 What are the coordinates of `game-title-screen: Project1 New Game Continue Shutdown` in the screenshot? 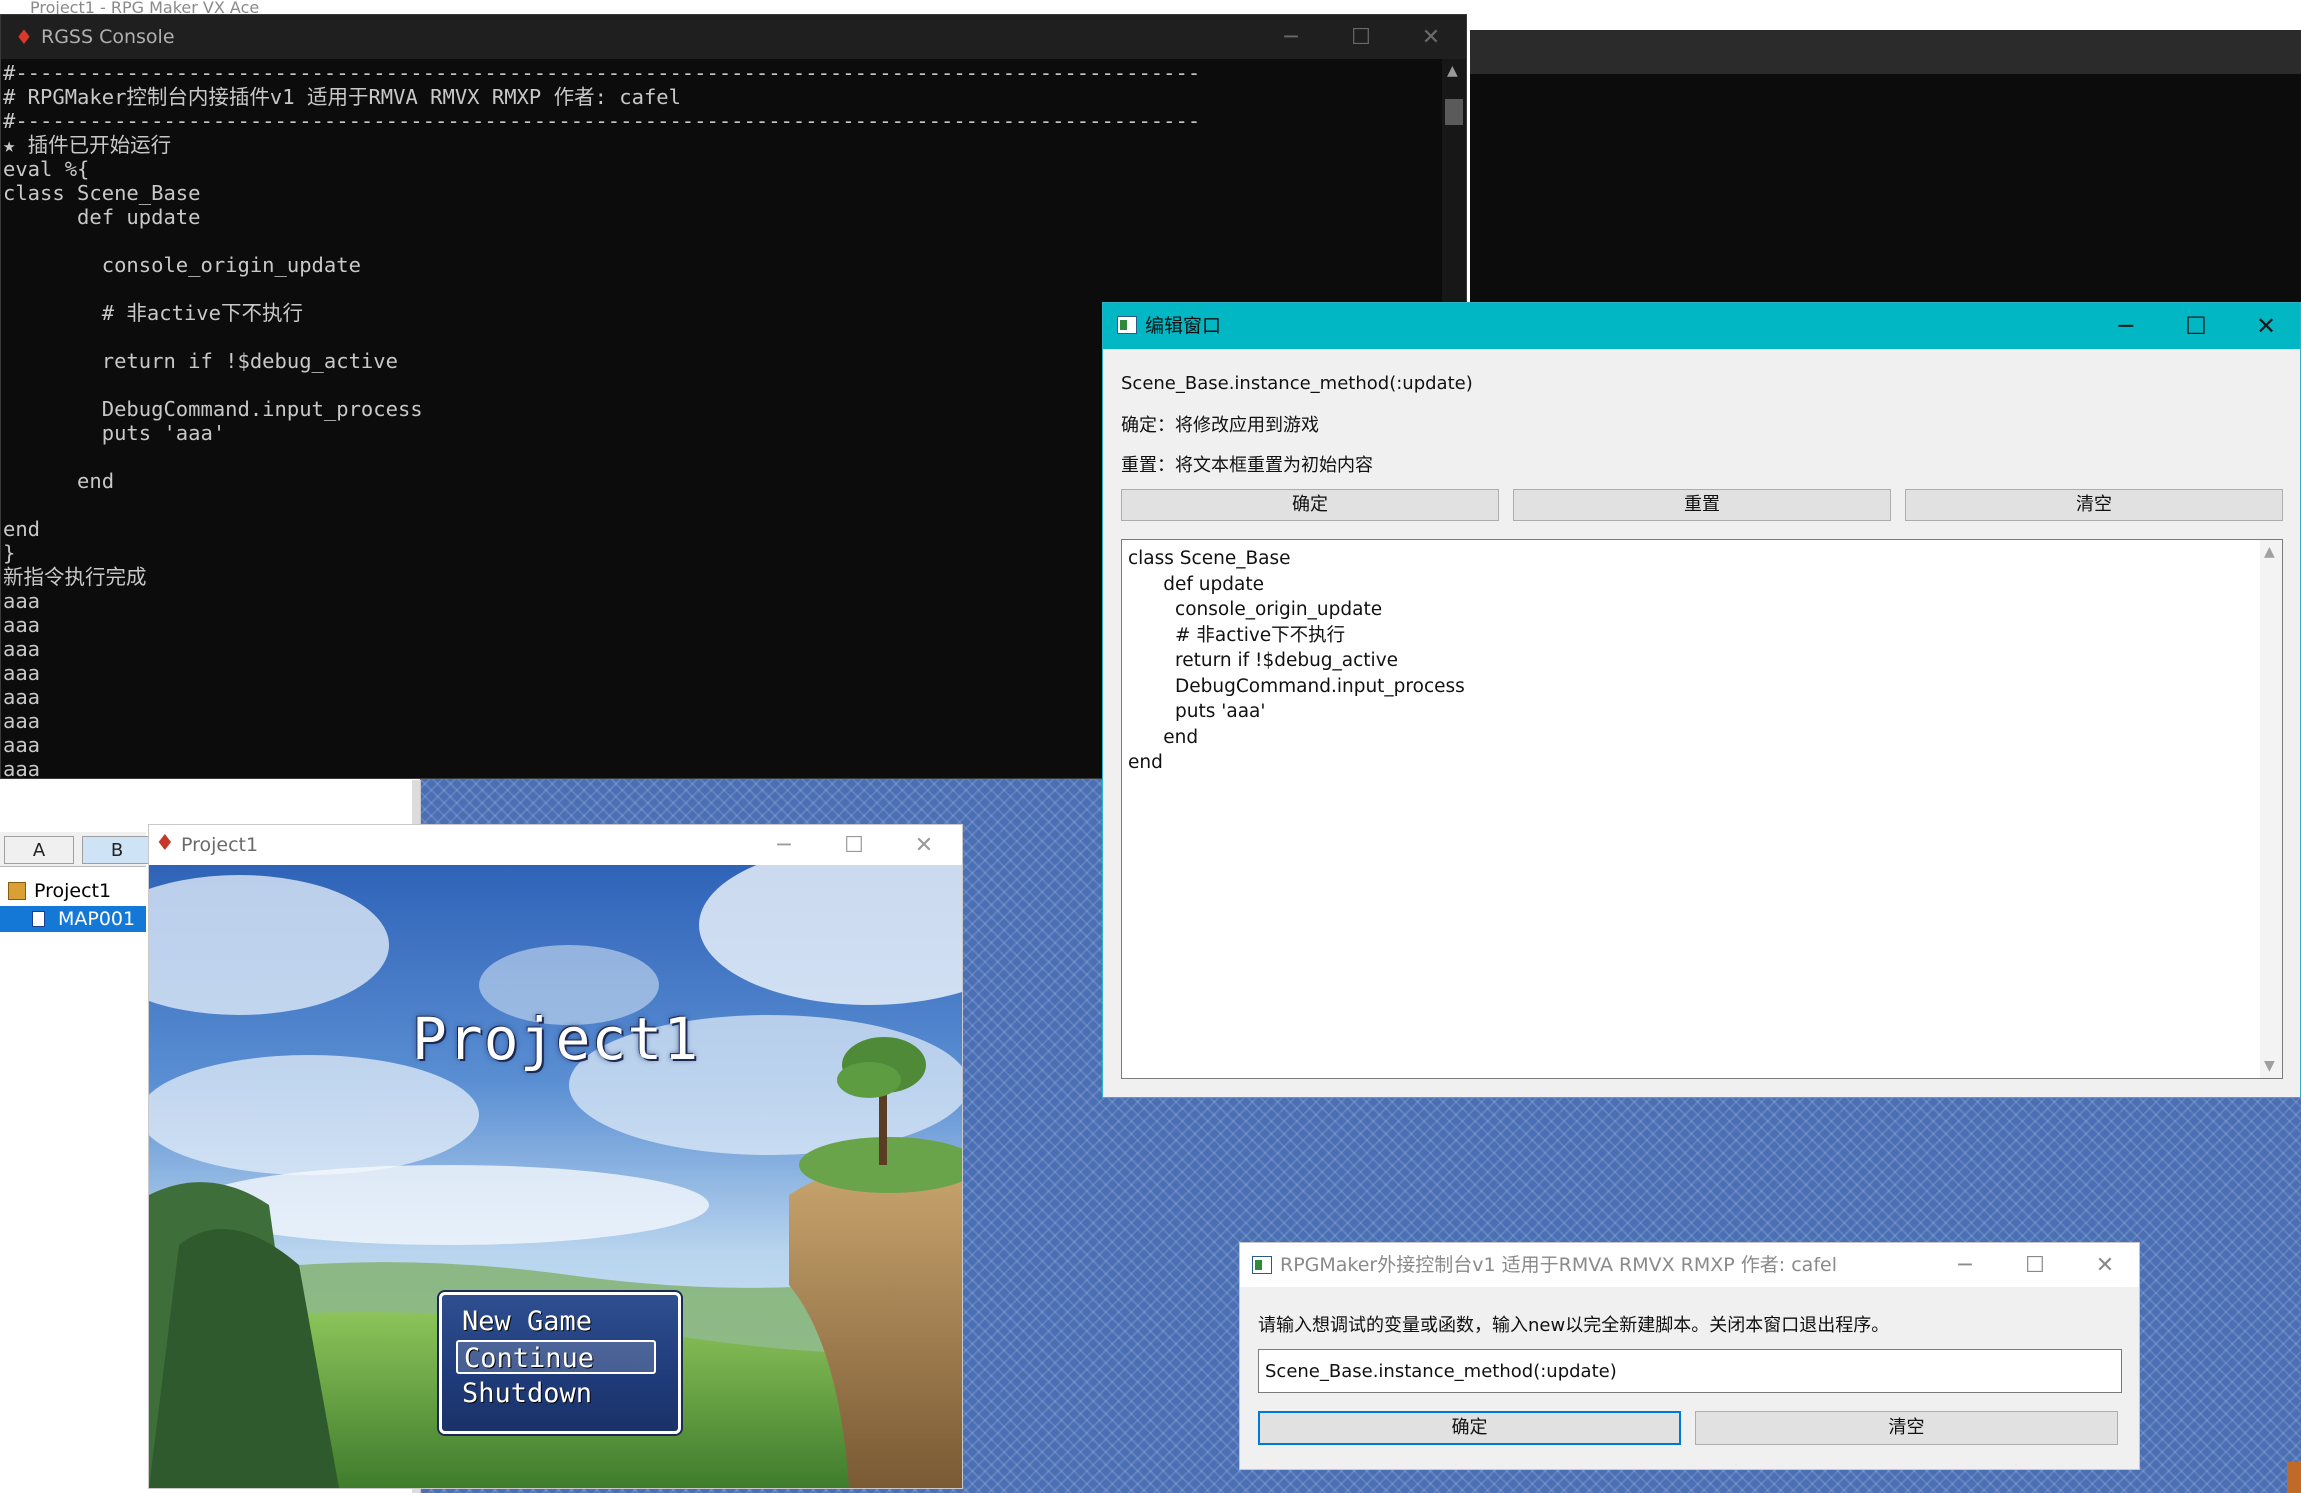 It's located at (555, 1176).